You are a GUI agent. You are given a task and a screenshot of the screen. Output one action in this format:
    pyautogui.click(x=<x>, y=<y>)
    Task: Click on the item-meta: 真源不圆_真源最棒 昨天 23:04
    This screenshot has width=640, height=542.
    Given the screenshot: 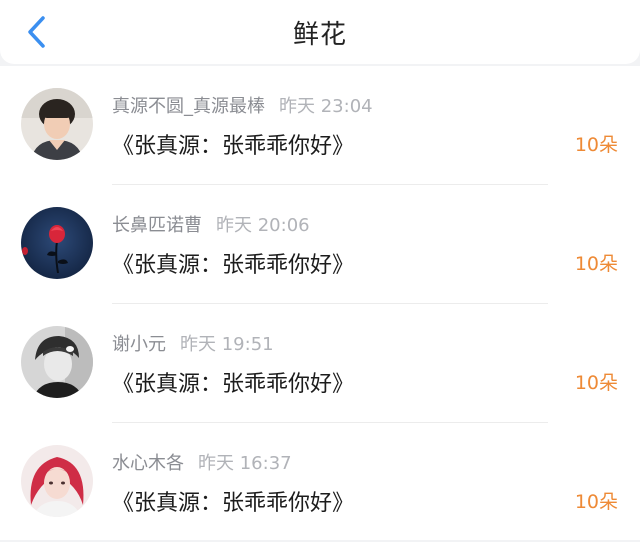 What is the action you would take?
    pyautogui.click(x=242, y=105)
    